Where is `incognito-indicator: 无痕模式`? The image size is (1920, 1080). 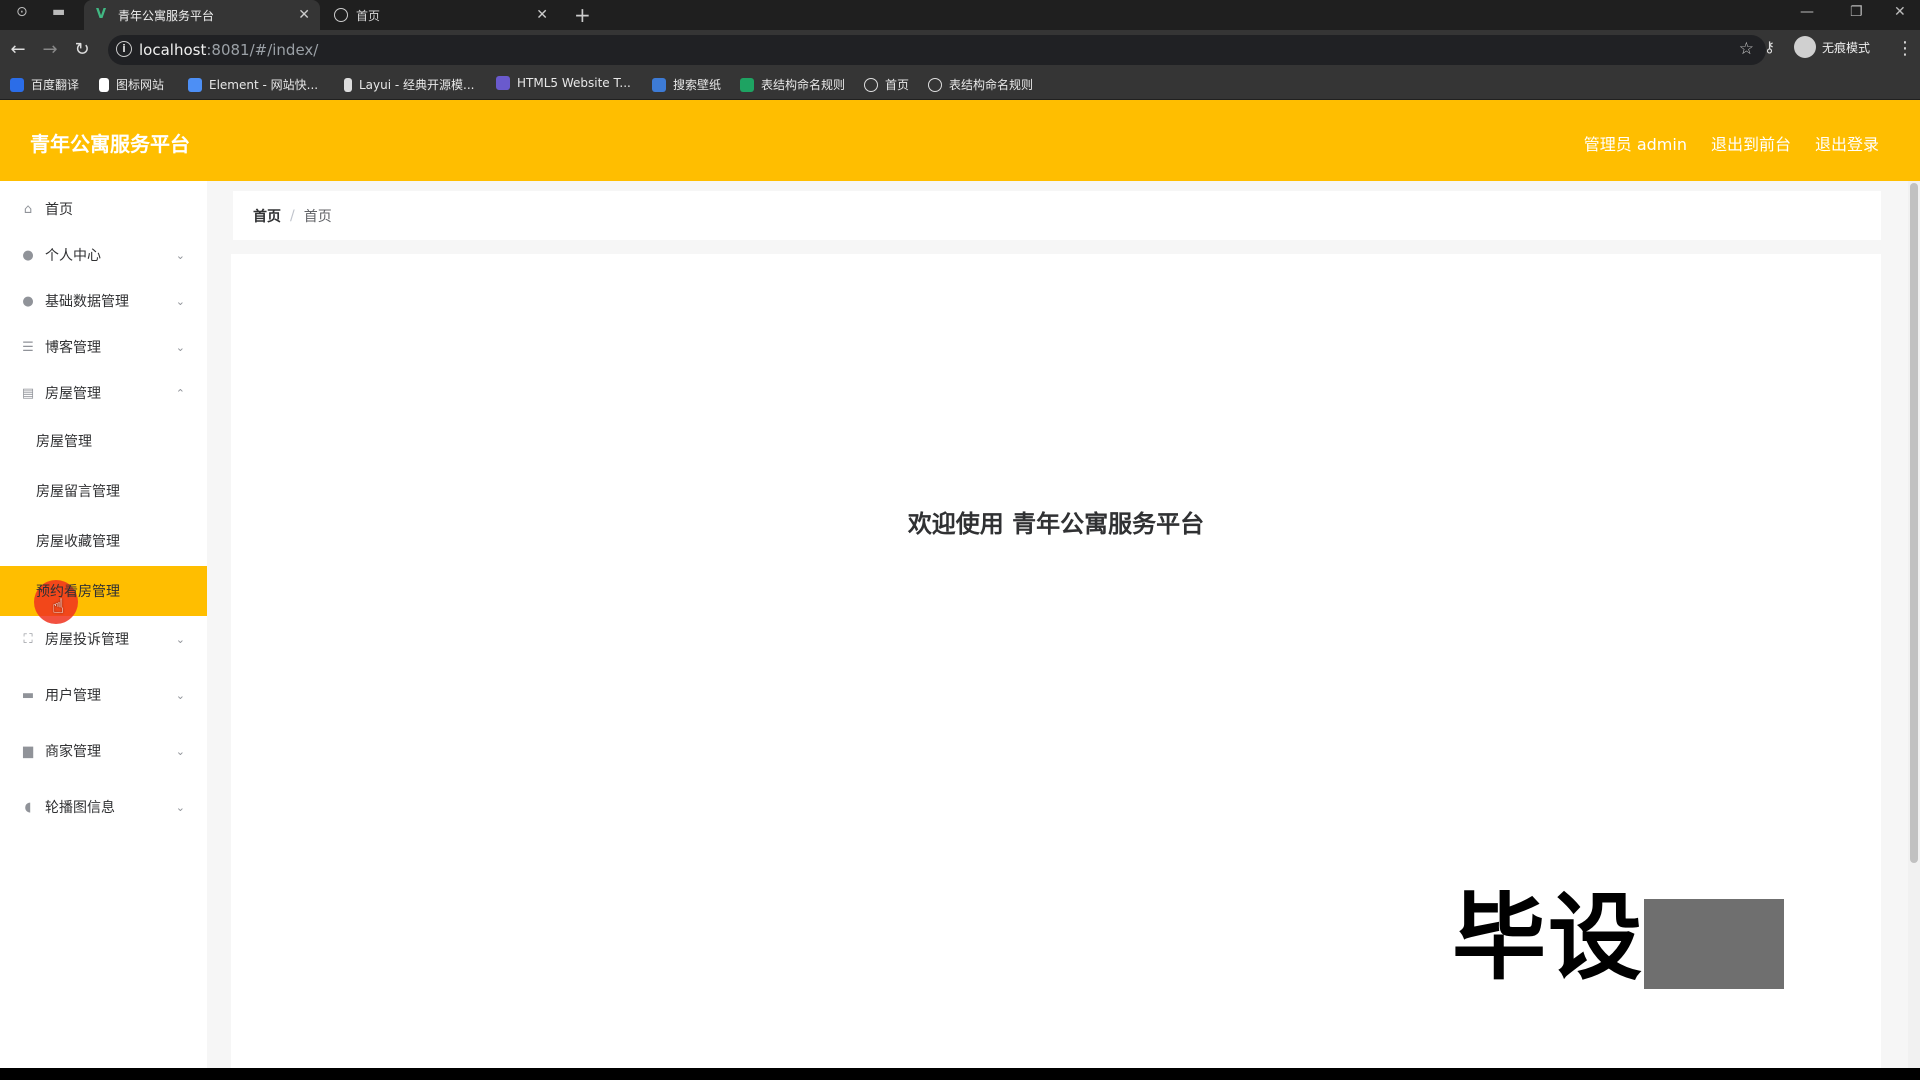
incognito-indicator: 无痕模式 is located at coordinates (1832, 47).